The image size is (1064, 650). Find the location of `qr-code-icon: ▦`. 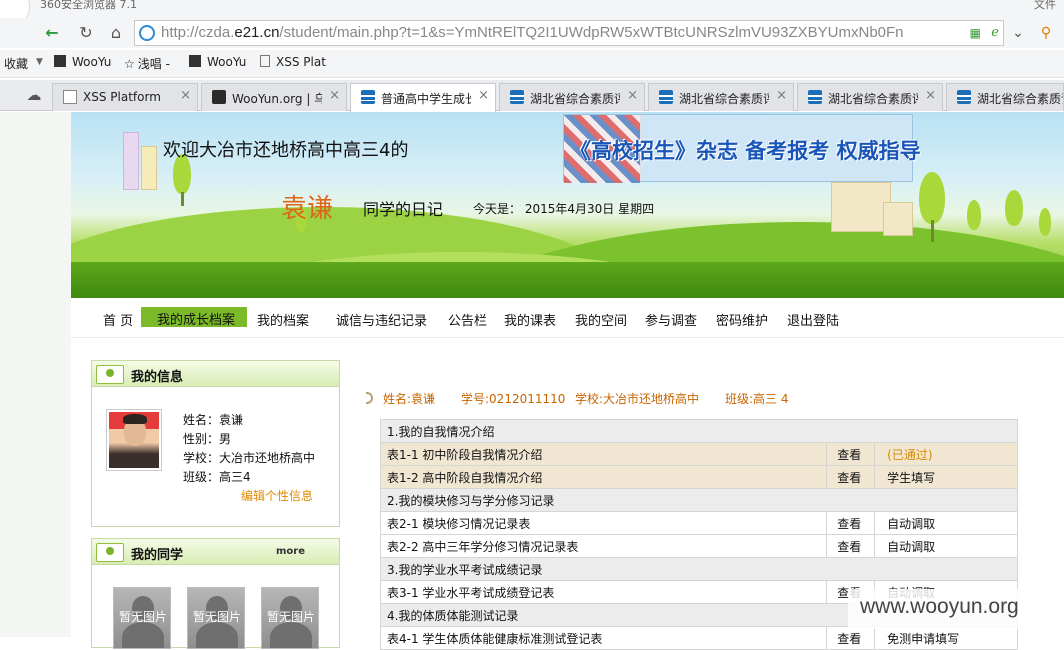

qr-code-icon: ▦ is located at coordinates (975, 33).